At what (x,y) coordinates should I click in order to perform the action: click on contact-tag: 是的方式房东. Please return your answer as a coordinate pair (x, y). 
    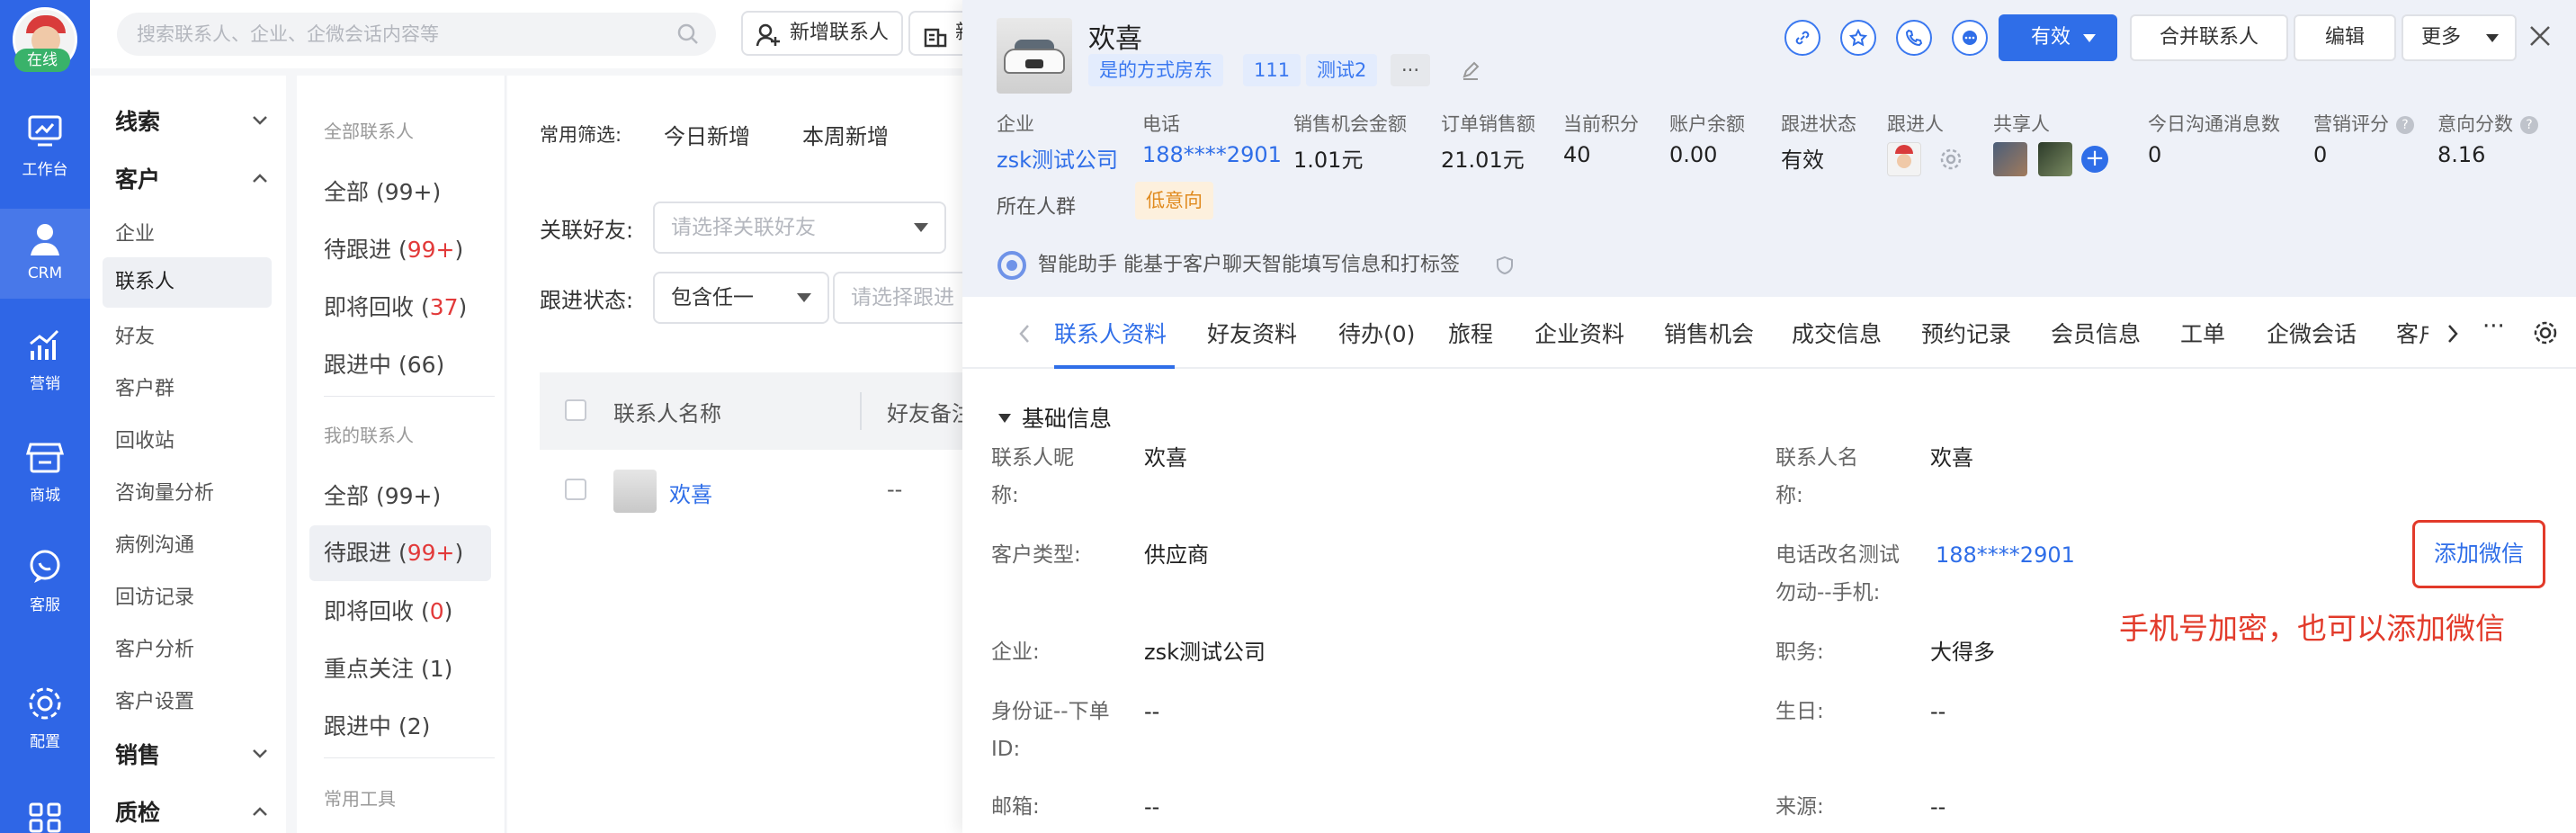
    Looking at the image, I should click on (1155, 70).